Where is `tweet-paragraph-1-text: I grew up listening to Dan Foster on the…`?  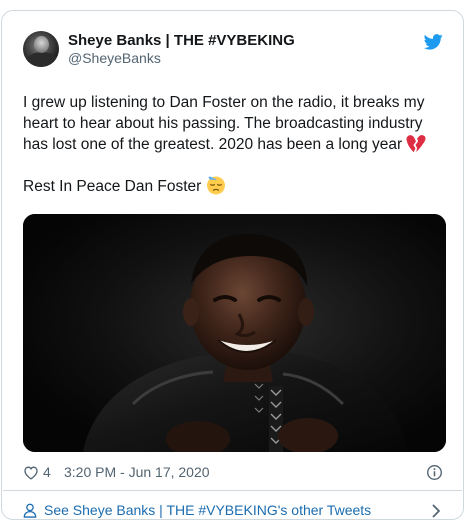 tweet-paragraph-1-text: I grew up listening to Dan Foster on the… is located at coordinates (224, 123).